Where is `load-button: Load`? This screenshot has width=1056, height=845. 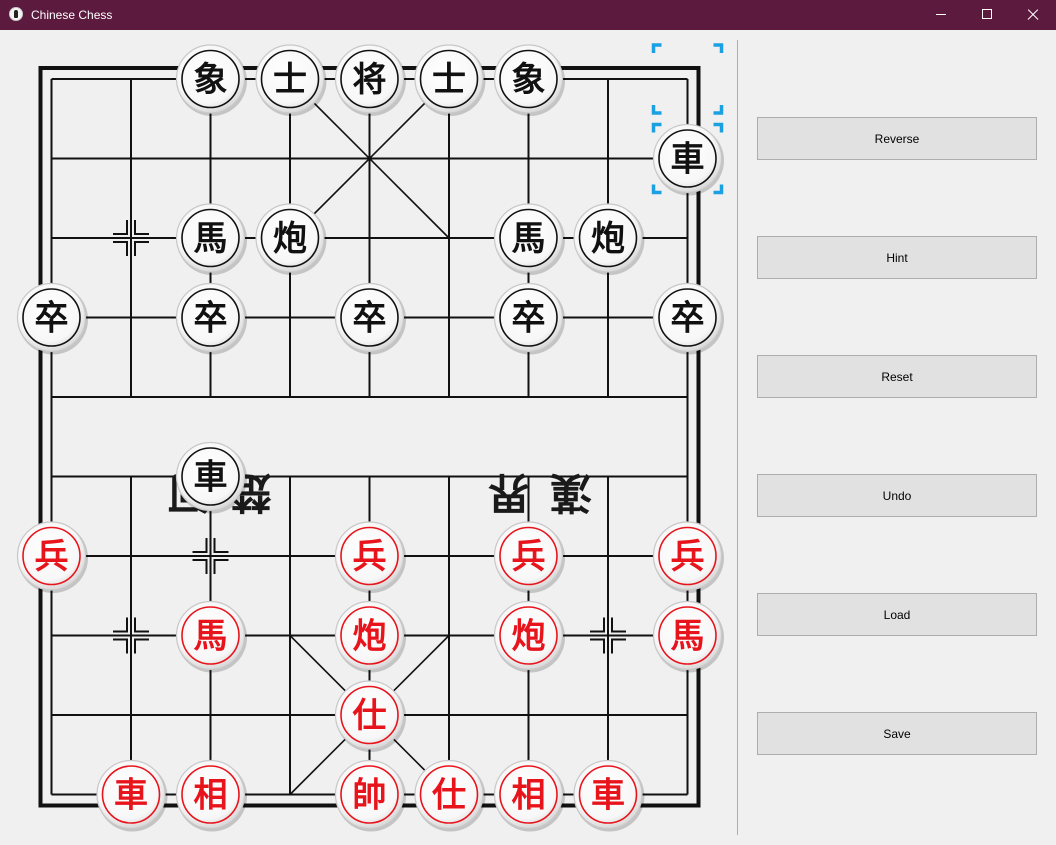 load-button: Load is located at coordinates (897, 614).